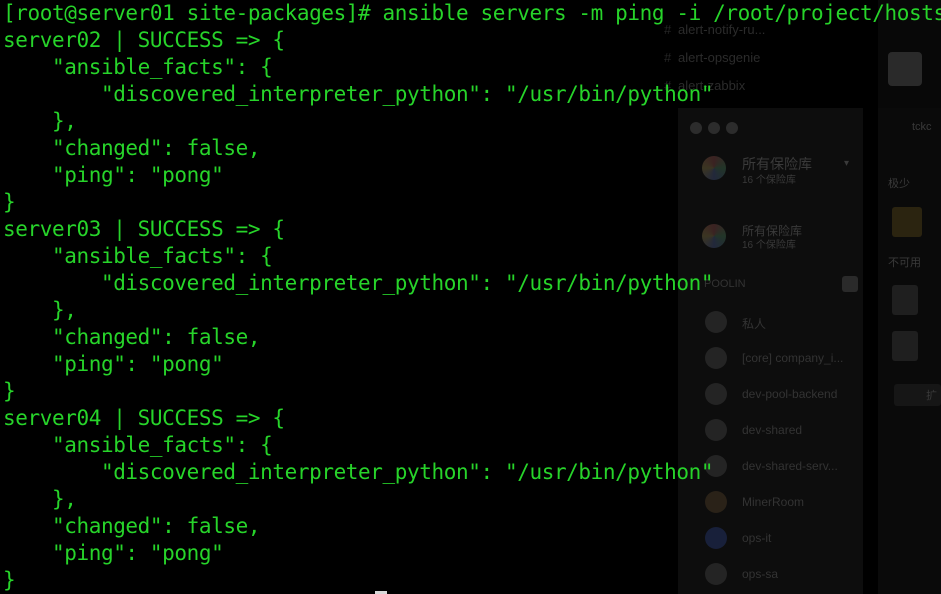 This screenshot has width=941, height=594. I want to click on output-line: server03 | SUCCESS => {, so click(144, 229).